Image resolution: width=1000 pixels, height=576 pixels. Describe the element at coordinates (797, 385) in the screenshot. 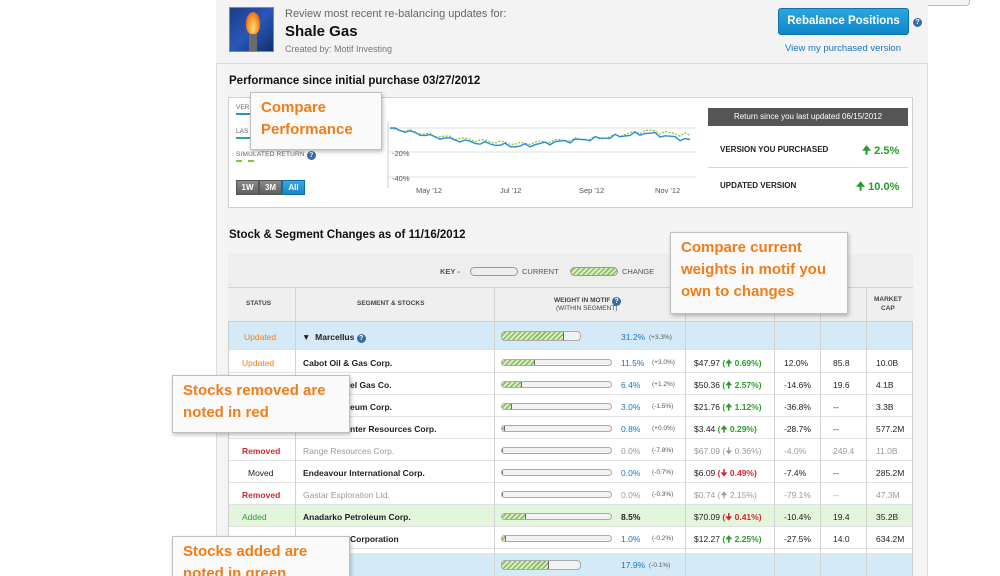

I see `row-change: -14.6%` at that location.